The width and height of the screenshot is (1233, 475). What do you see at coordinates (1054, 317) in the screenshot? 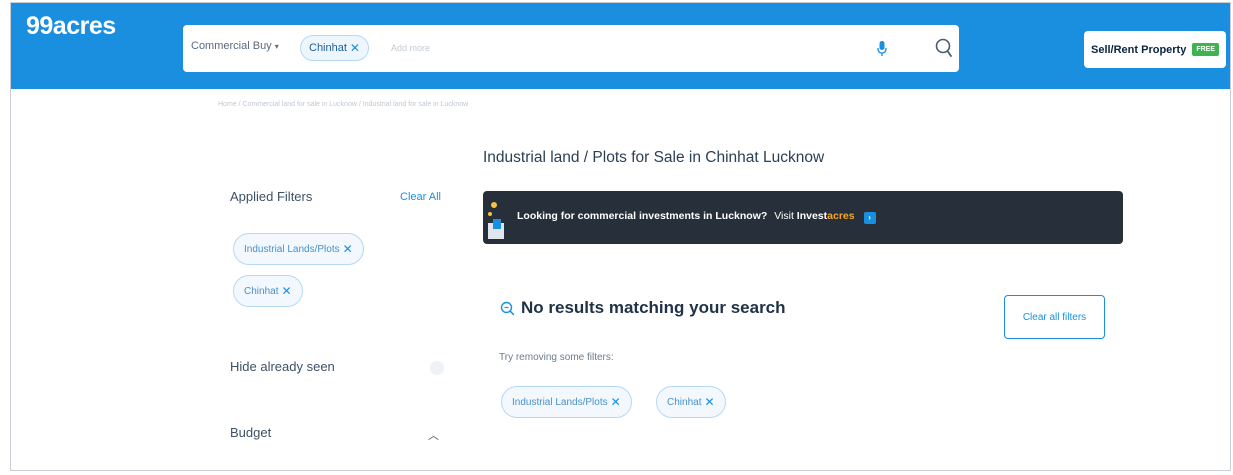
I see `clear-all-filters-button: Clear all filters` at bounding box center [1054, 317].